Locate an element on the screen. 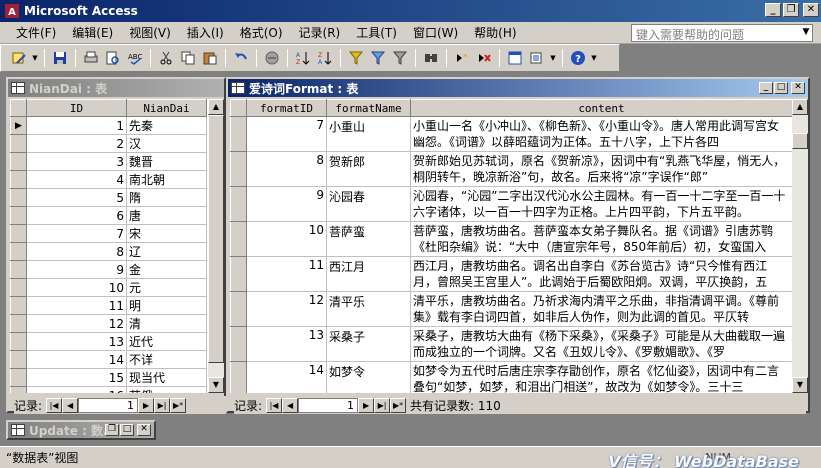 Image resolution: width=821 pixels, height=468 pixels. table-row: 4 南北朝 is located at coordinates (108, 179).